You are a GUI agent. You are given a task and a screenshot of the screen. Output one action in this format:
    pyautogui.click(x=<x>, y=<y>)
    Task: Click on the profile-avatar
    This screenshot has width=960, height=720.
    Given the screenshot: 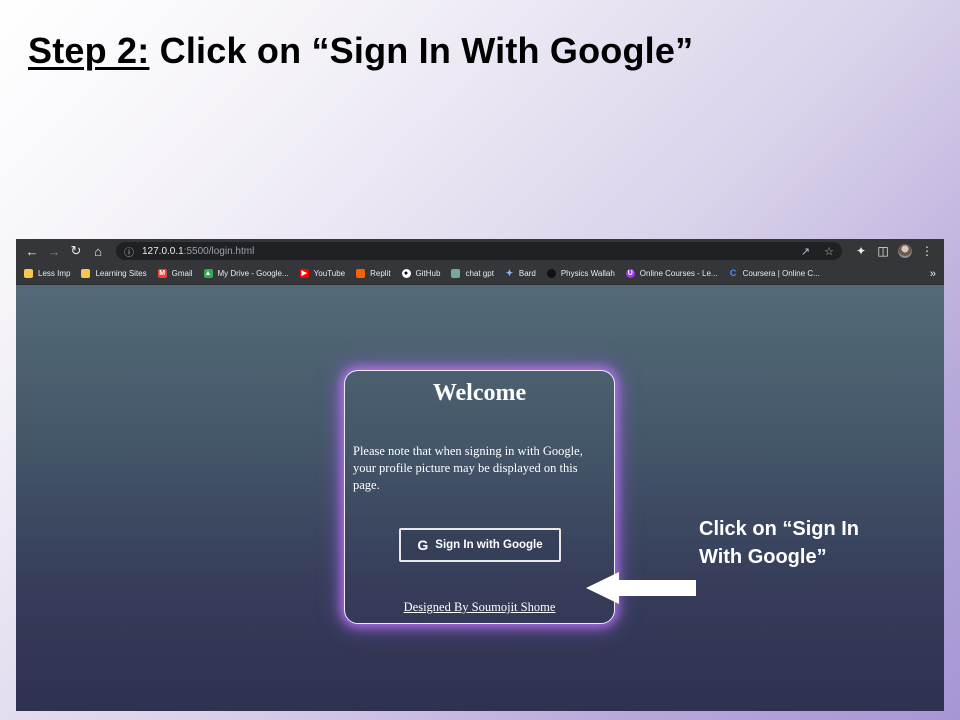 What is the action you would take?
    pyautogui.click(x=905, y=251)
    